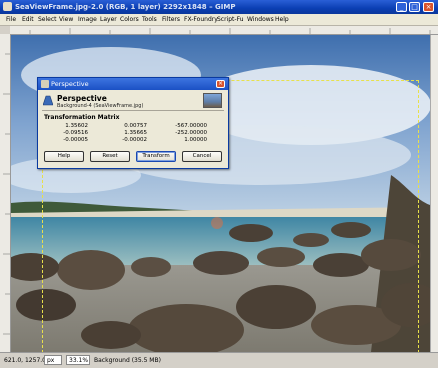 This screenshot has width=438, height=368. What do you see at coordinates (87, 19) in the screenshot?
I see `menu-image: Image` at bounding box center [87, 19].